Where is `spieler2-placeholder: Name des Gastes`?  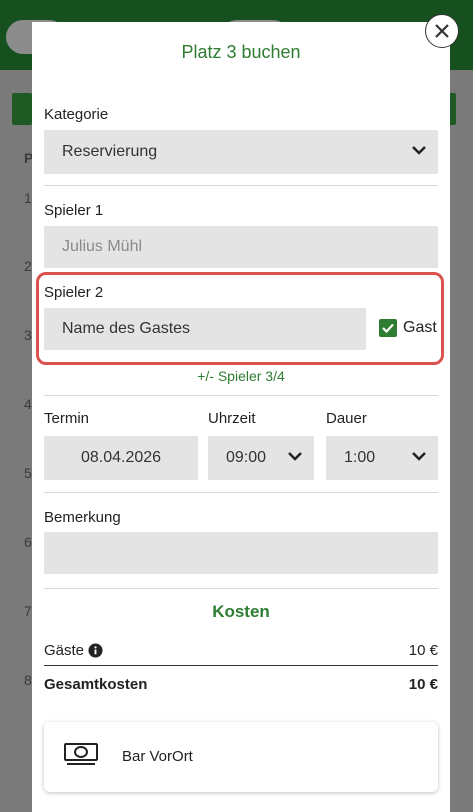
spieler2-placeholder: Name des Gastes is located at coordinates (126, 328).